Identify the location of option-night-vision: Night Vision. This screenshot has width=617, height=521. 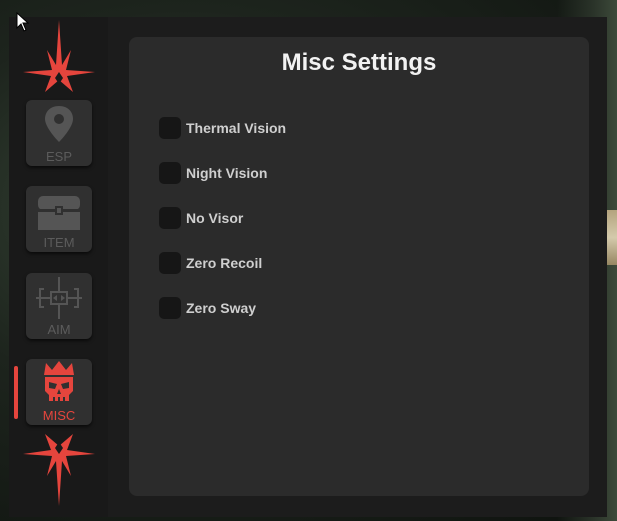
(213, 173).